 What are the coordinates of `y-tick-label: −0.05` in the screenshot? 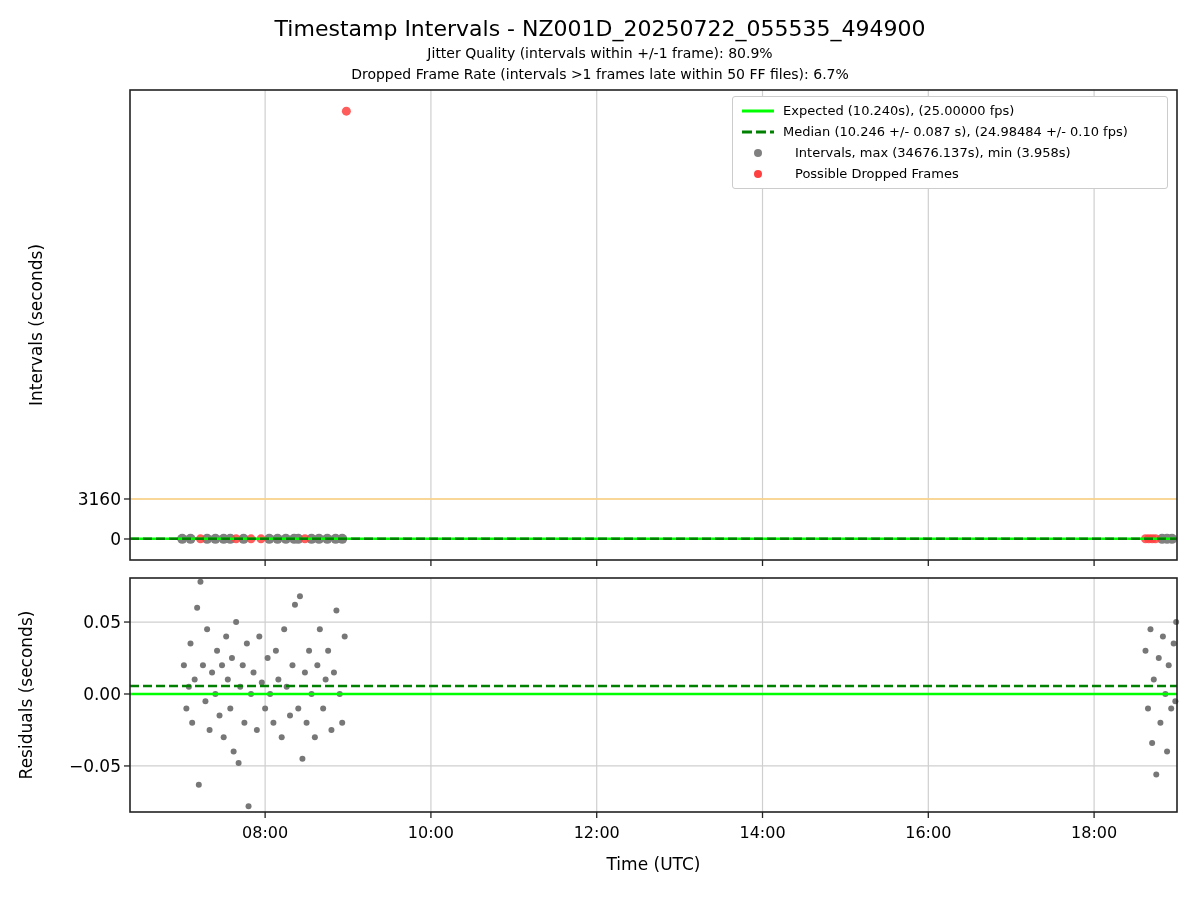 It's located at (94, 765).